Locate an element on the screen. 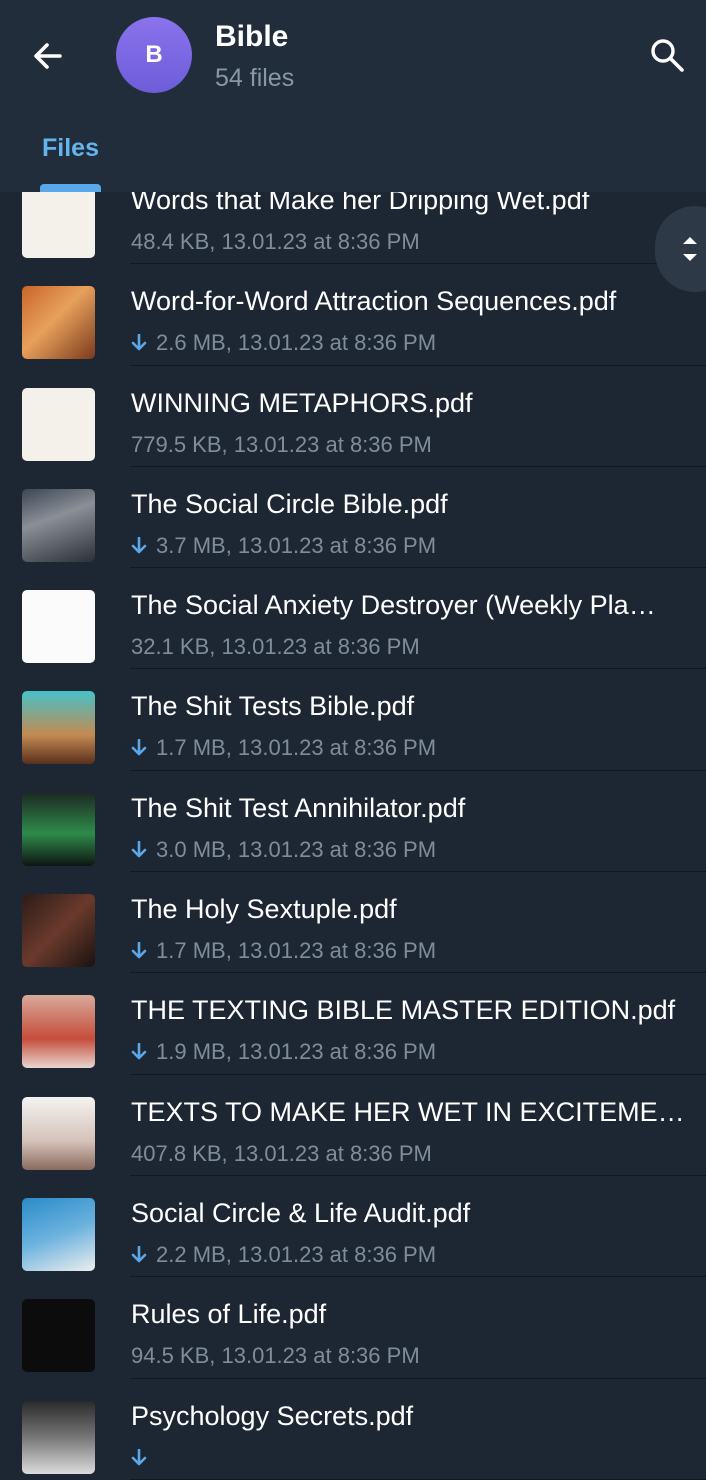 This screenshot has height=1480, width=706. file-row: Psychology Secrets.pdf is located at coordinates (353, 1429).